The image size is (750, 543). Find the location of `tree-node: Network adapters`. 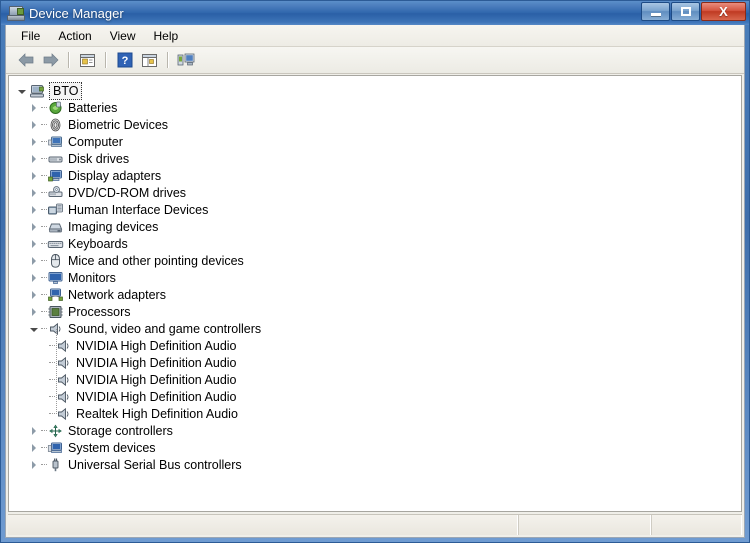

tree-node: Network adapters is located at coordinates (375, 294).